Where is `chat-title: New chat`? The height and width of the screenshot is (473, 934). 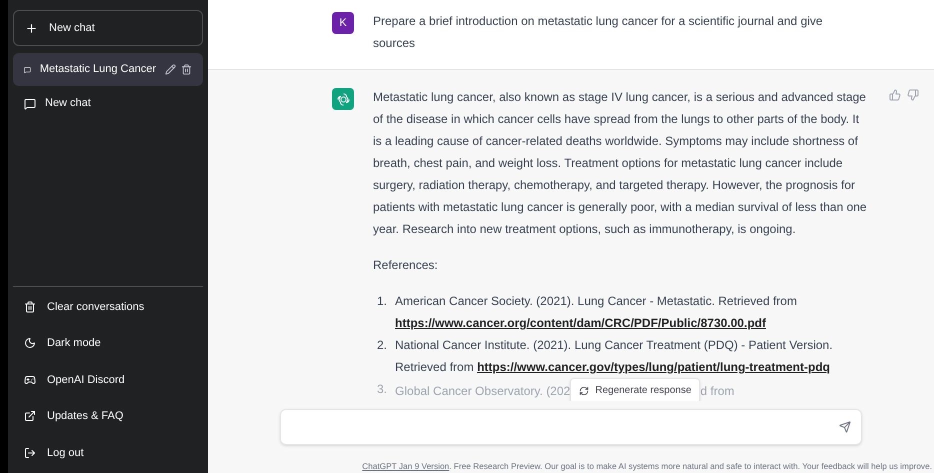 chat-title: New chat is located at coordinates (68, 104).